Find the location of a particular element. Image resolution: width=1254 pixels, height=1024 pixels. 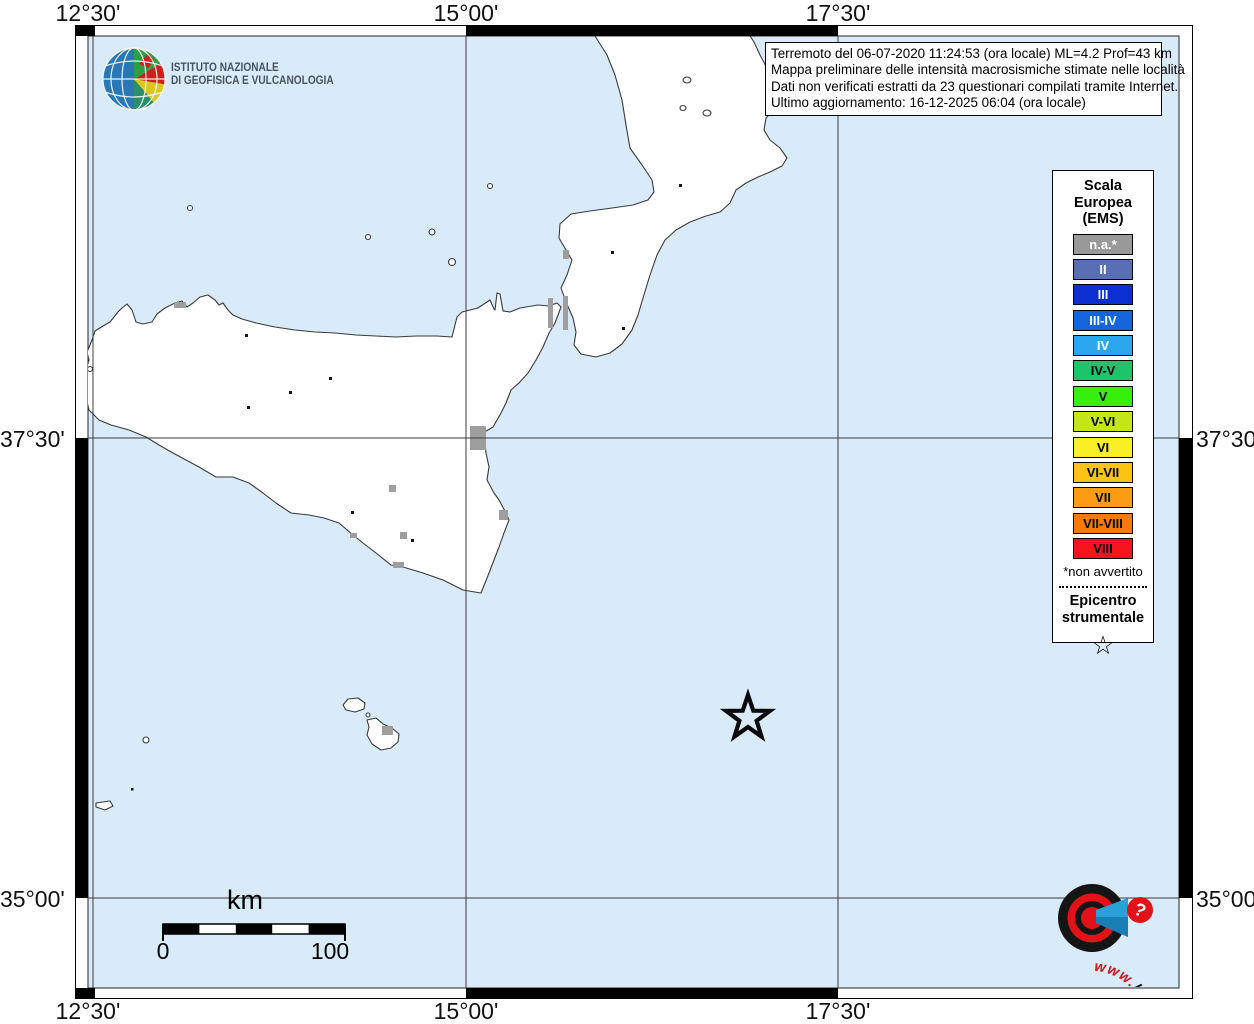

longitude-label-top-3: 17°30' is located at coordinates (838, 13).